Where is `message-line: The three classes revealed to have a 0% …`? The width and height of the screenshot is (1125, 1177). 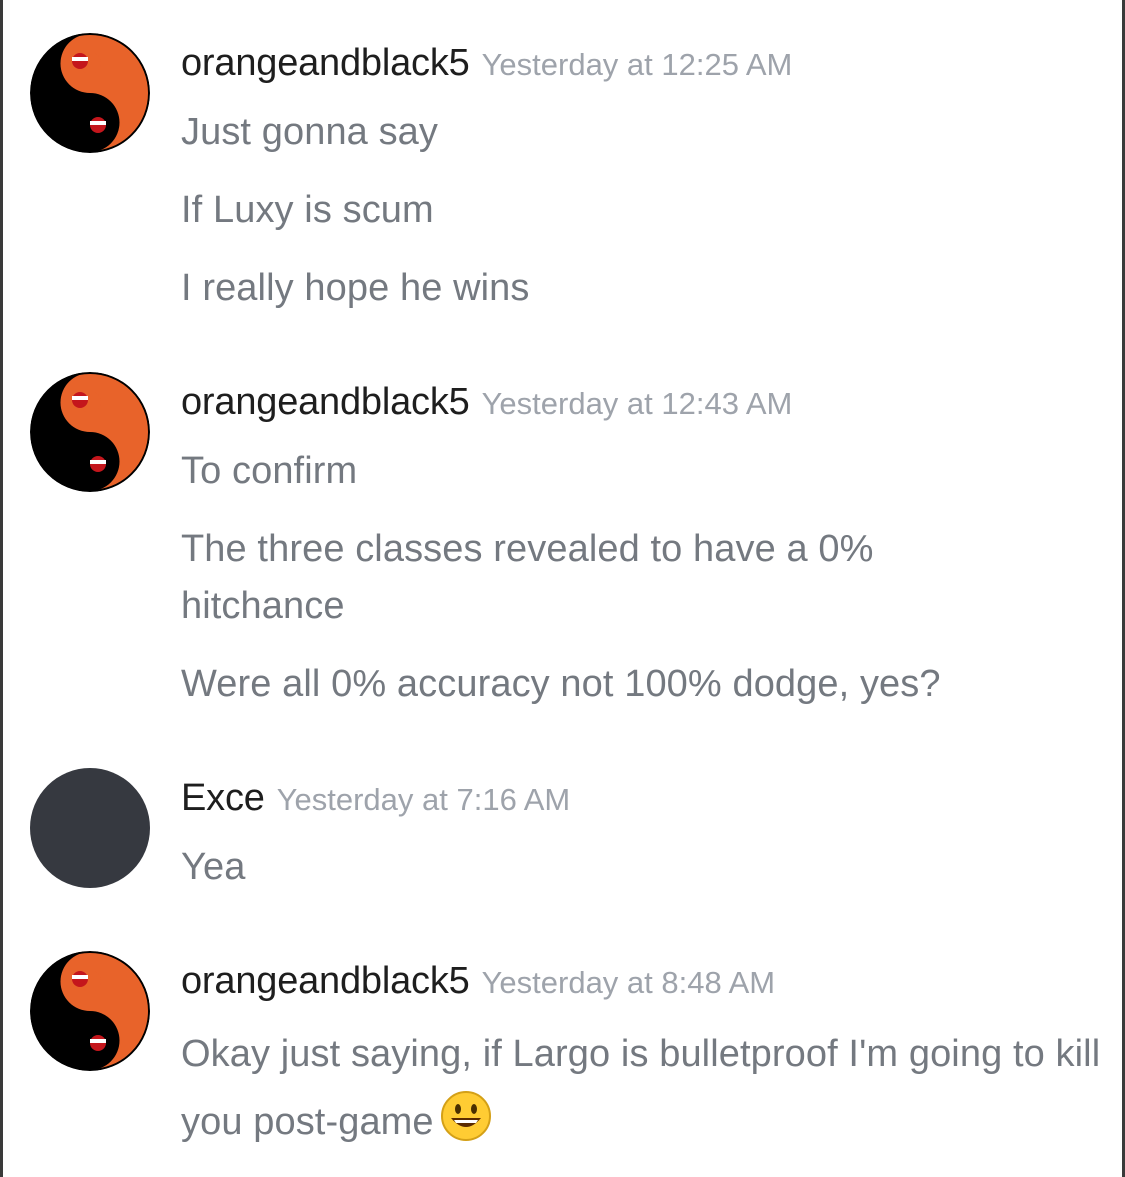
message-line: The three classes revealed to have a 0% … is located at coordinates (527, 577).